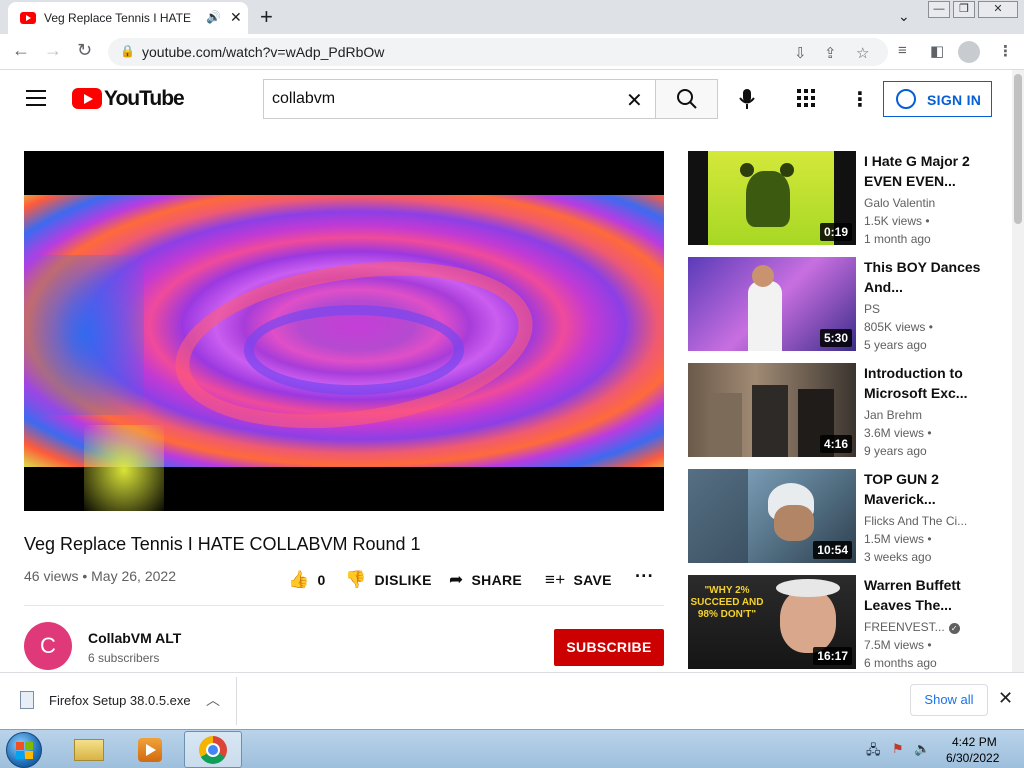 The height and width of the screenshot is (768, 1024). What do you see at coordinates (800, 53) in the screenshot?
I see `install-icon: ⇩` at bounding box center [800, 53].